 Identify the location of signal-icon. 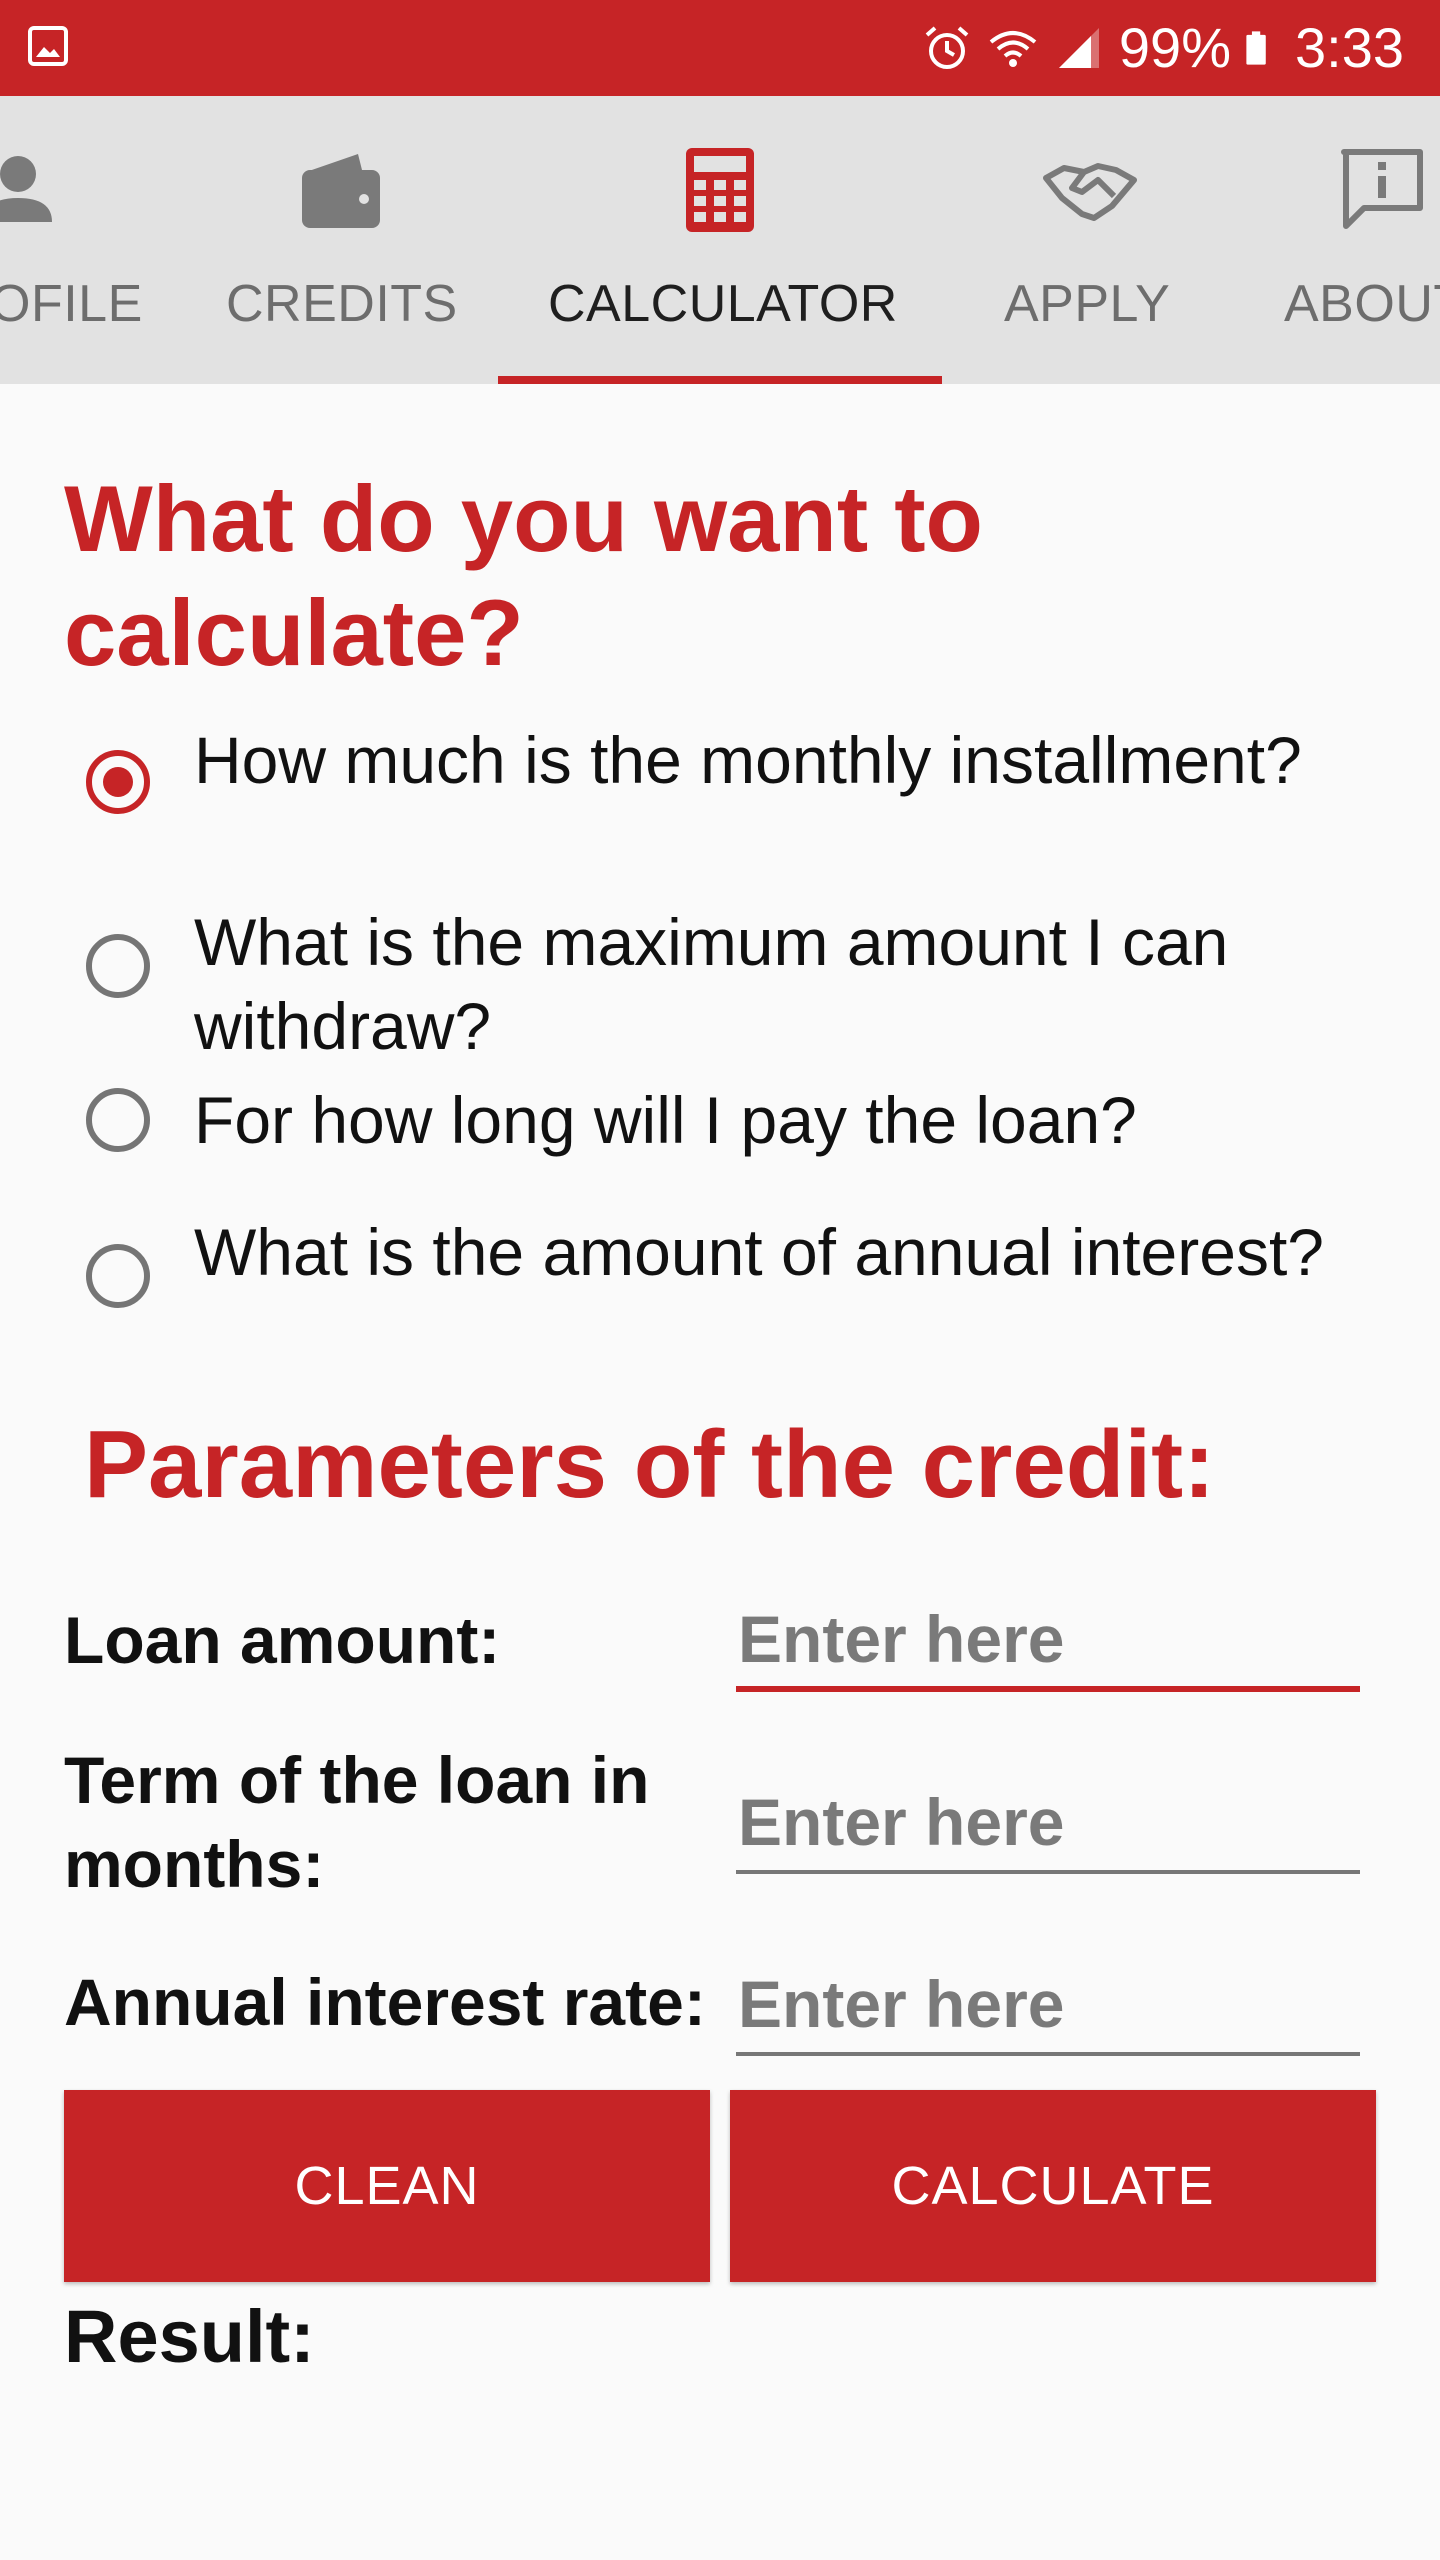
(1078, 48).